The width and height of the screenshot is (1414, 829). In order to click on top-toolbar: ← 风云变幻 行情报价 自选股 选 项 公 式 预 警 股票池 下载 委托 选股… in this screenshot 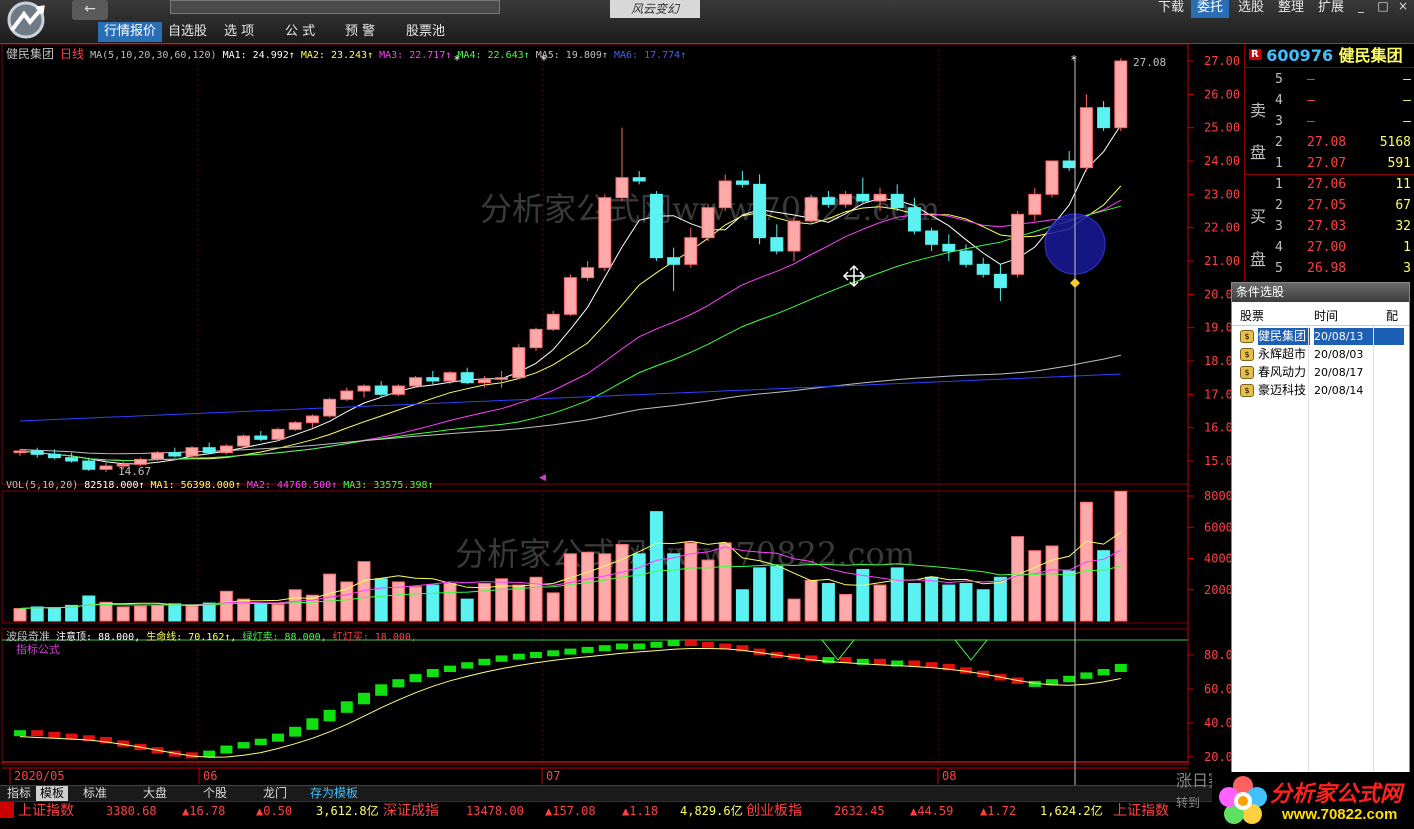, I will do `click(707, 22)`.